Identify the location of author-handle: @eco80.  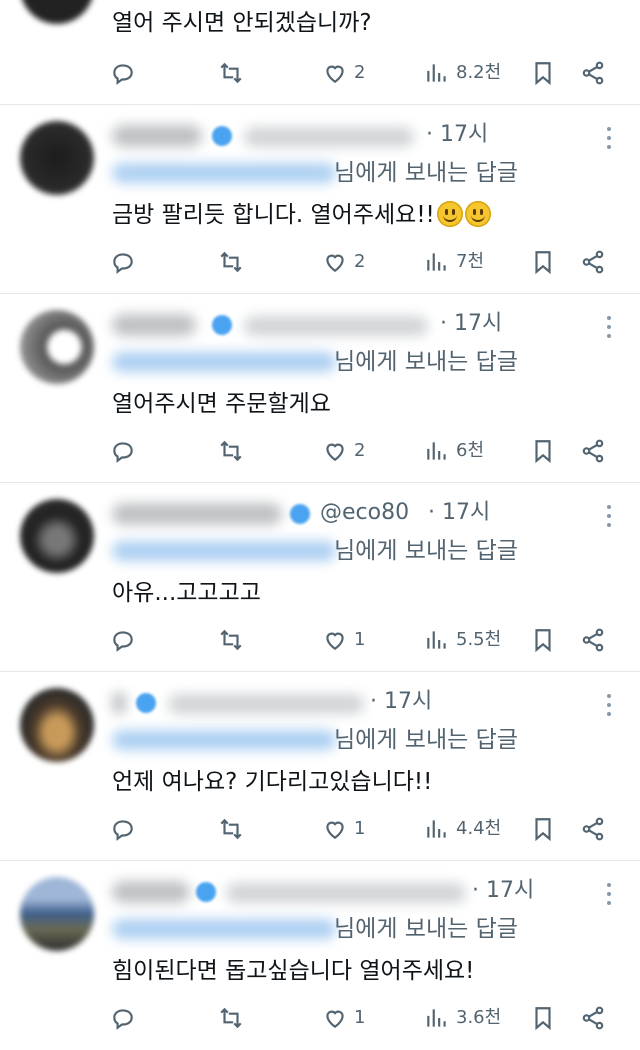
(364, 513).